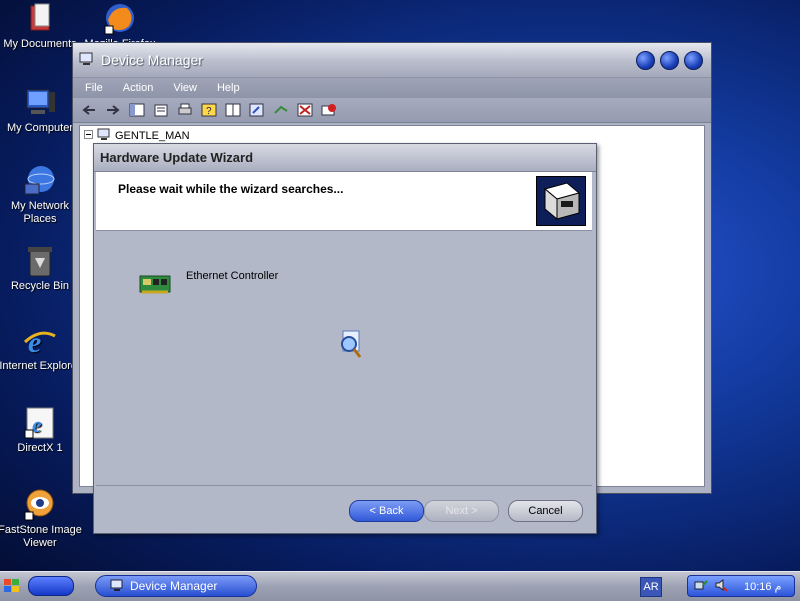 The height and width of the screenshot is (601, 800). What do you see at coordinates (40, 212) in the screenshot?
I see `desktop-icon-label: My Network Places` at bounding box center [40, 212].